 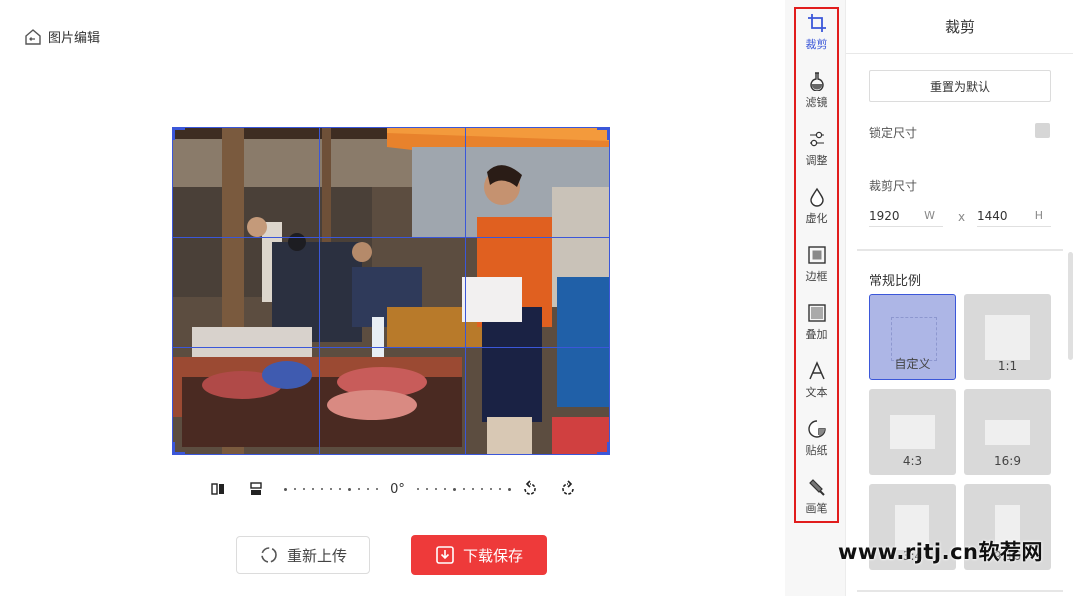 What do you see at coordinates (912, 461) in the screenshot?
I see `ratio-label: 4:3` at bounding box center [912, 461].